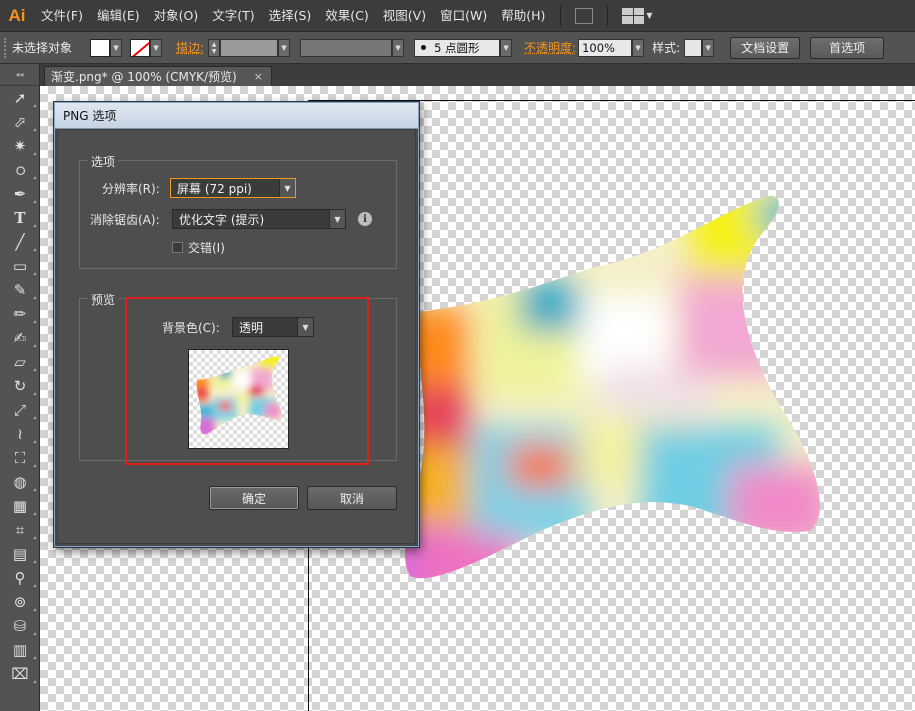  Describe the element at coordinates (222, 219) in the screenshot. I see `antialias-value: 优化文字 (提示)` at that location.